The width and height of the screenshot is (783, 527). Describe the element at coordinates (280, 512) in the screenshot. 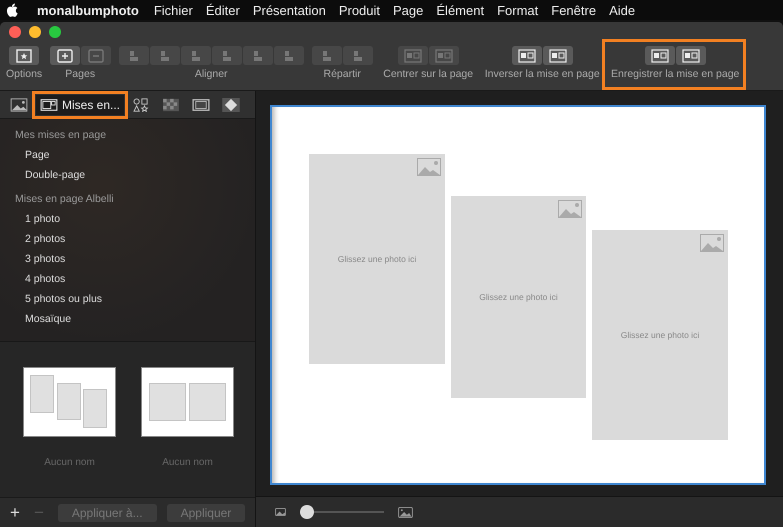

I see `small-image-icon` at that location.